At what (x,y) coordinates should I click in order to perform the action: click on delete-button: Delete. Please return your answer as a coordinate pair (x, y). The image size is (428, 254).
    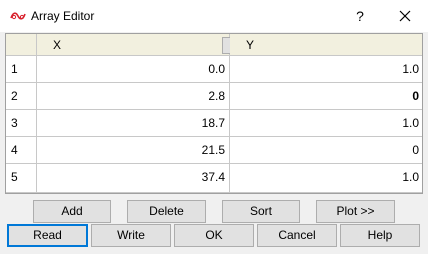
    Looking at the image, I should click on (166, 211).